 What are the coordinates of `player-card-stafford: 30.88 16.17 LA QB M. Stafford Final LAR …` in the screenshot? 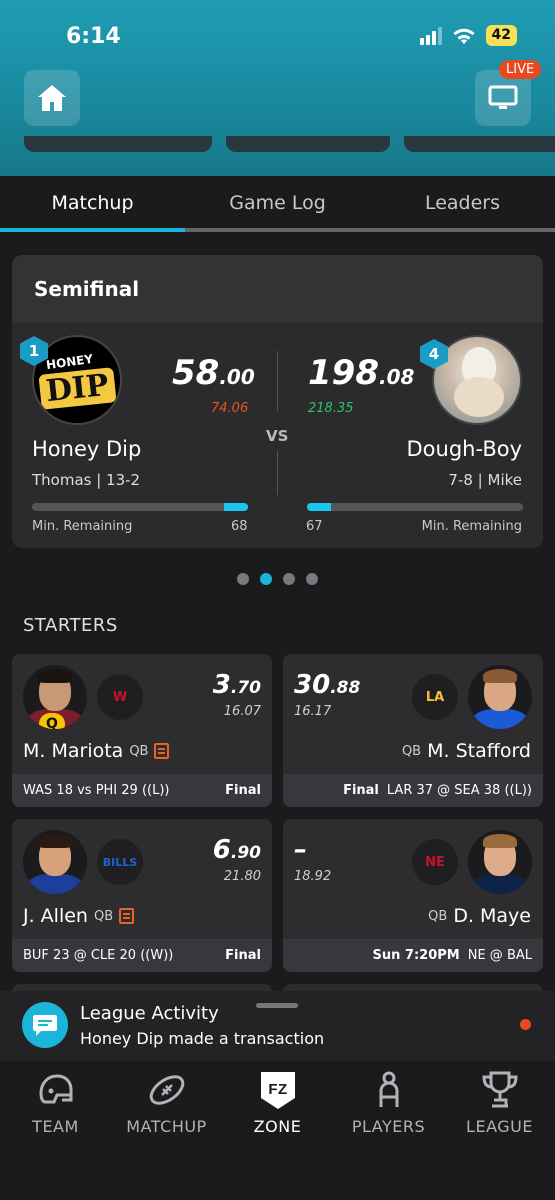 It's located at (413, 730).